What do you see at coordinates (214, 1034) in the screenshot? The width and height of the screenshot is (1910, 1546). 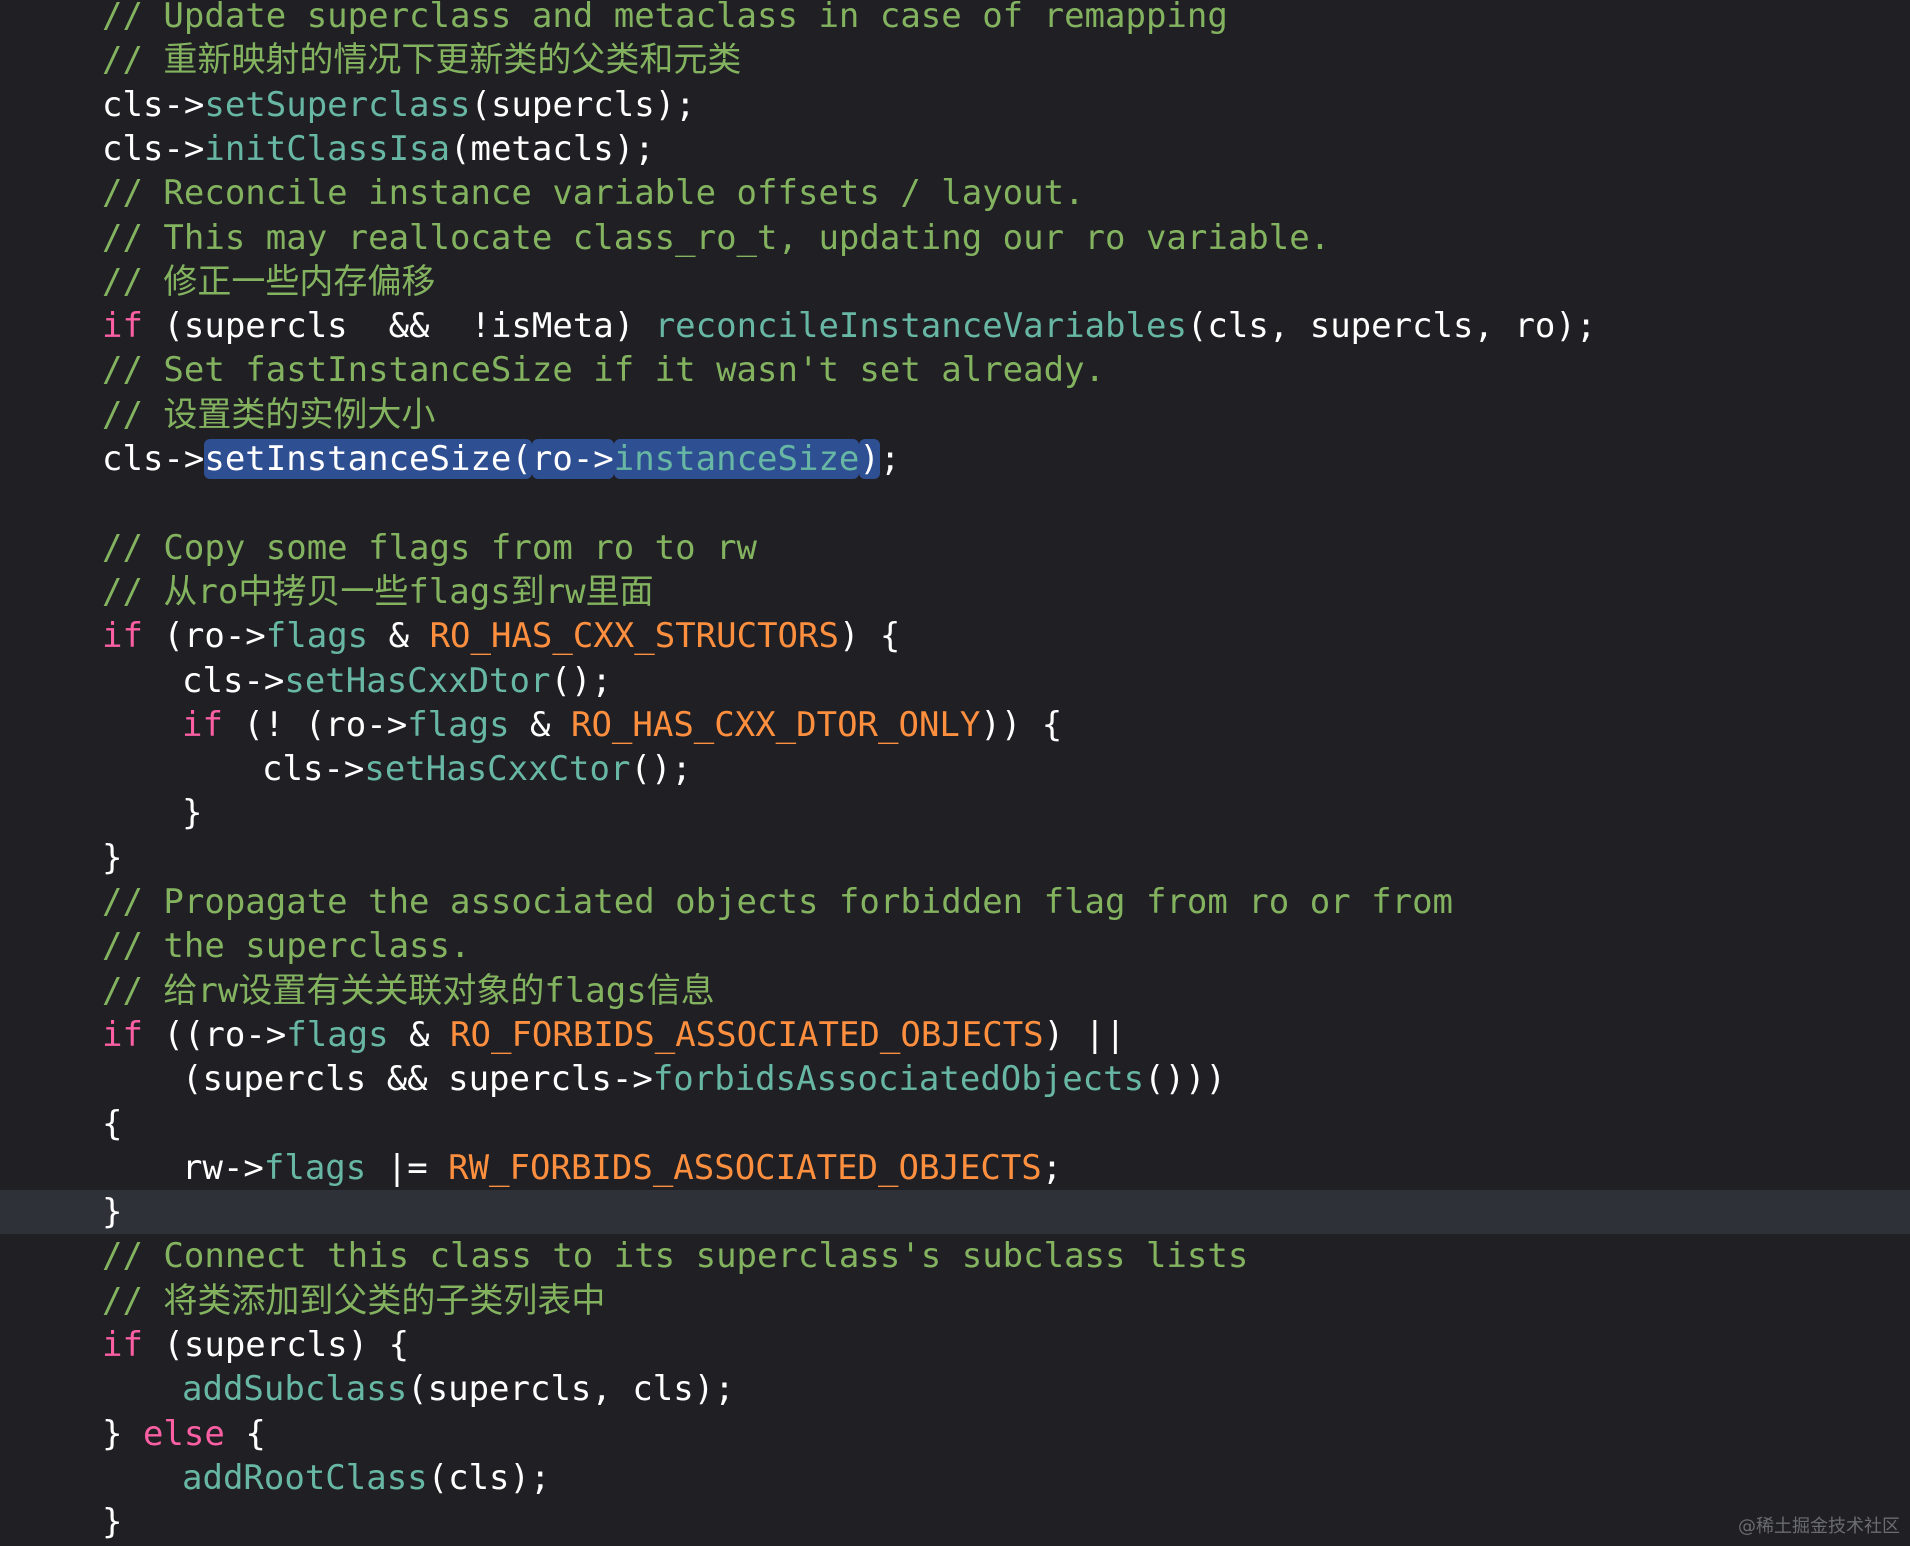 I see `code-token: ((ro->` at bounding box center [214, 1034].